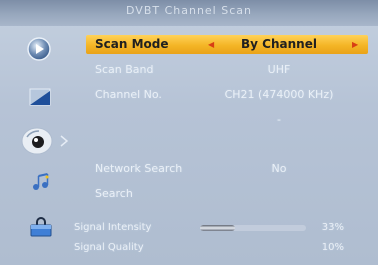  I want to click on signal-intensity-row: Signal Intensity 33%, so click(210, 228).